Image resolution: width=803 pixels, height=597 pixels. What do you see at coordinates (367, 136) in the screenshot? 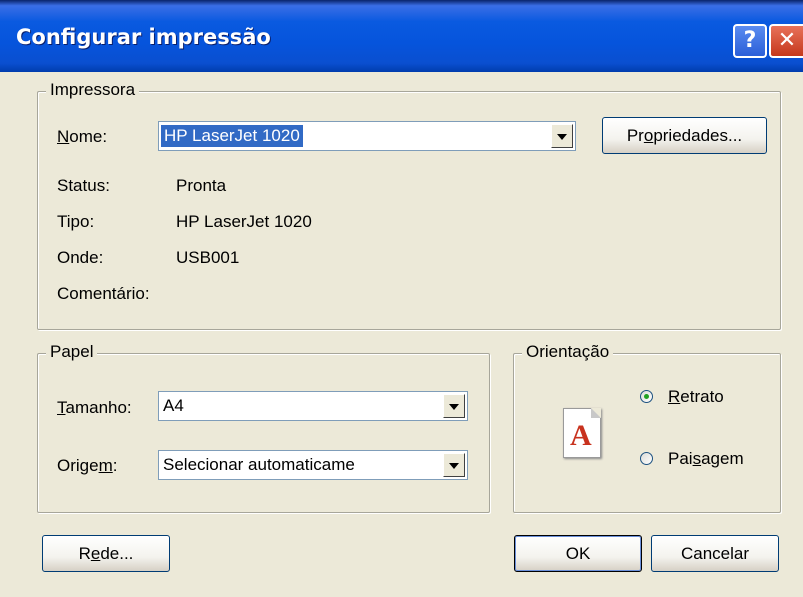
I see `printer-name-select: HP LaserJet 1020` at bounding box center [367, 136].